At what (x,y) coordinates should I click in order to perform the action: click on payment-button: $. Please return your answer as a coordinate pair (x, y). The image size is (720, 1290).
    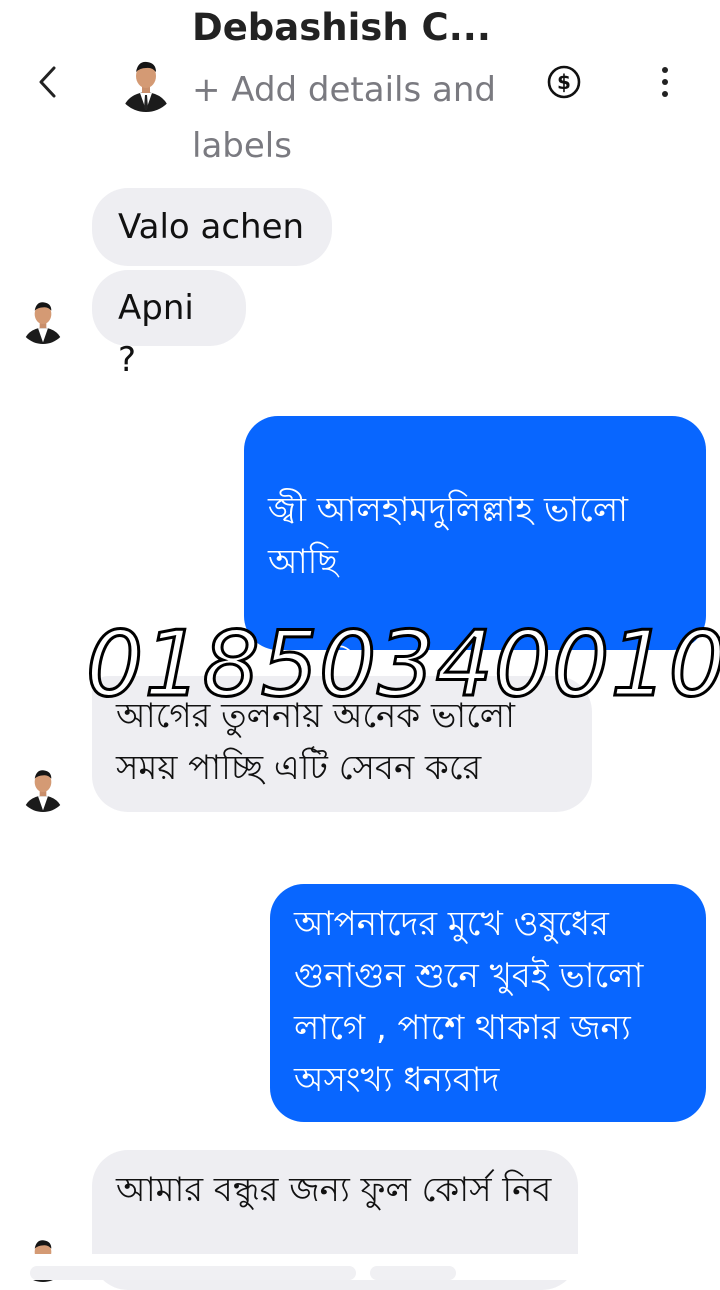
    Looking at the image, I should click on (564, 82).